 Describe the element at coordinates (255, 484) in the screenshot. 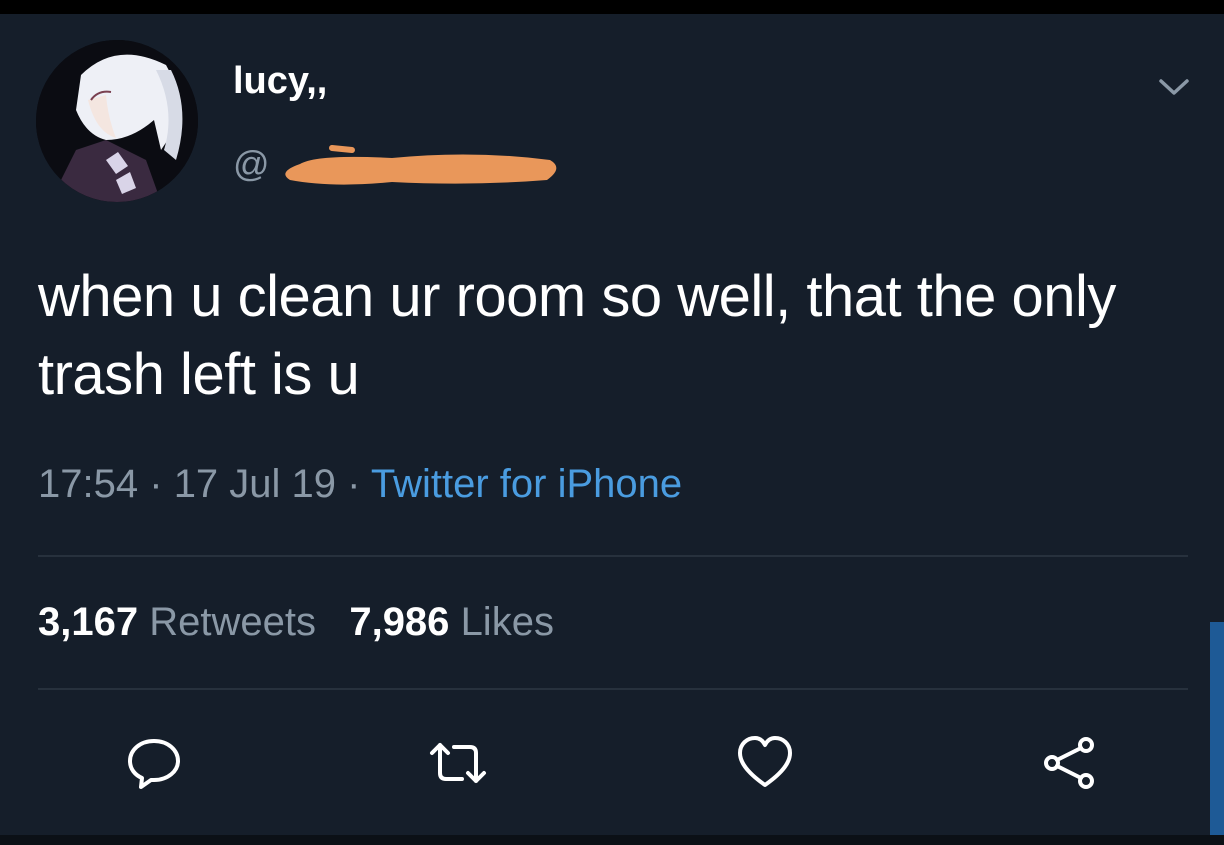

I see `tweet-date: 17 Jul 19` at that location.